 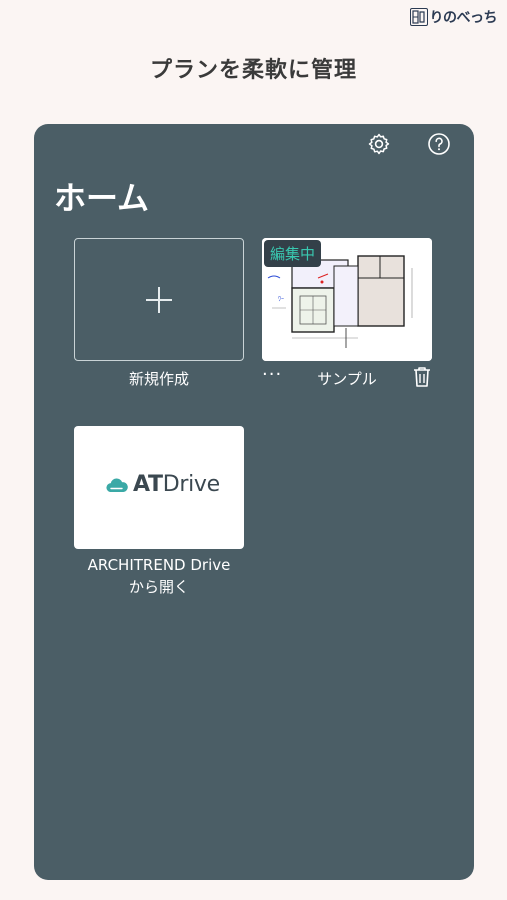 I want to click on at-drive-logo: ATDrive, so click(x=162, y=484).